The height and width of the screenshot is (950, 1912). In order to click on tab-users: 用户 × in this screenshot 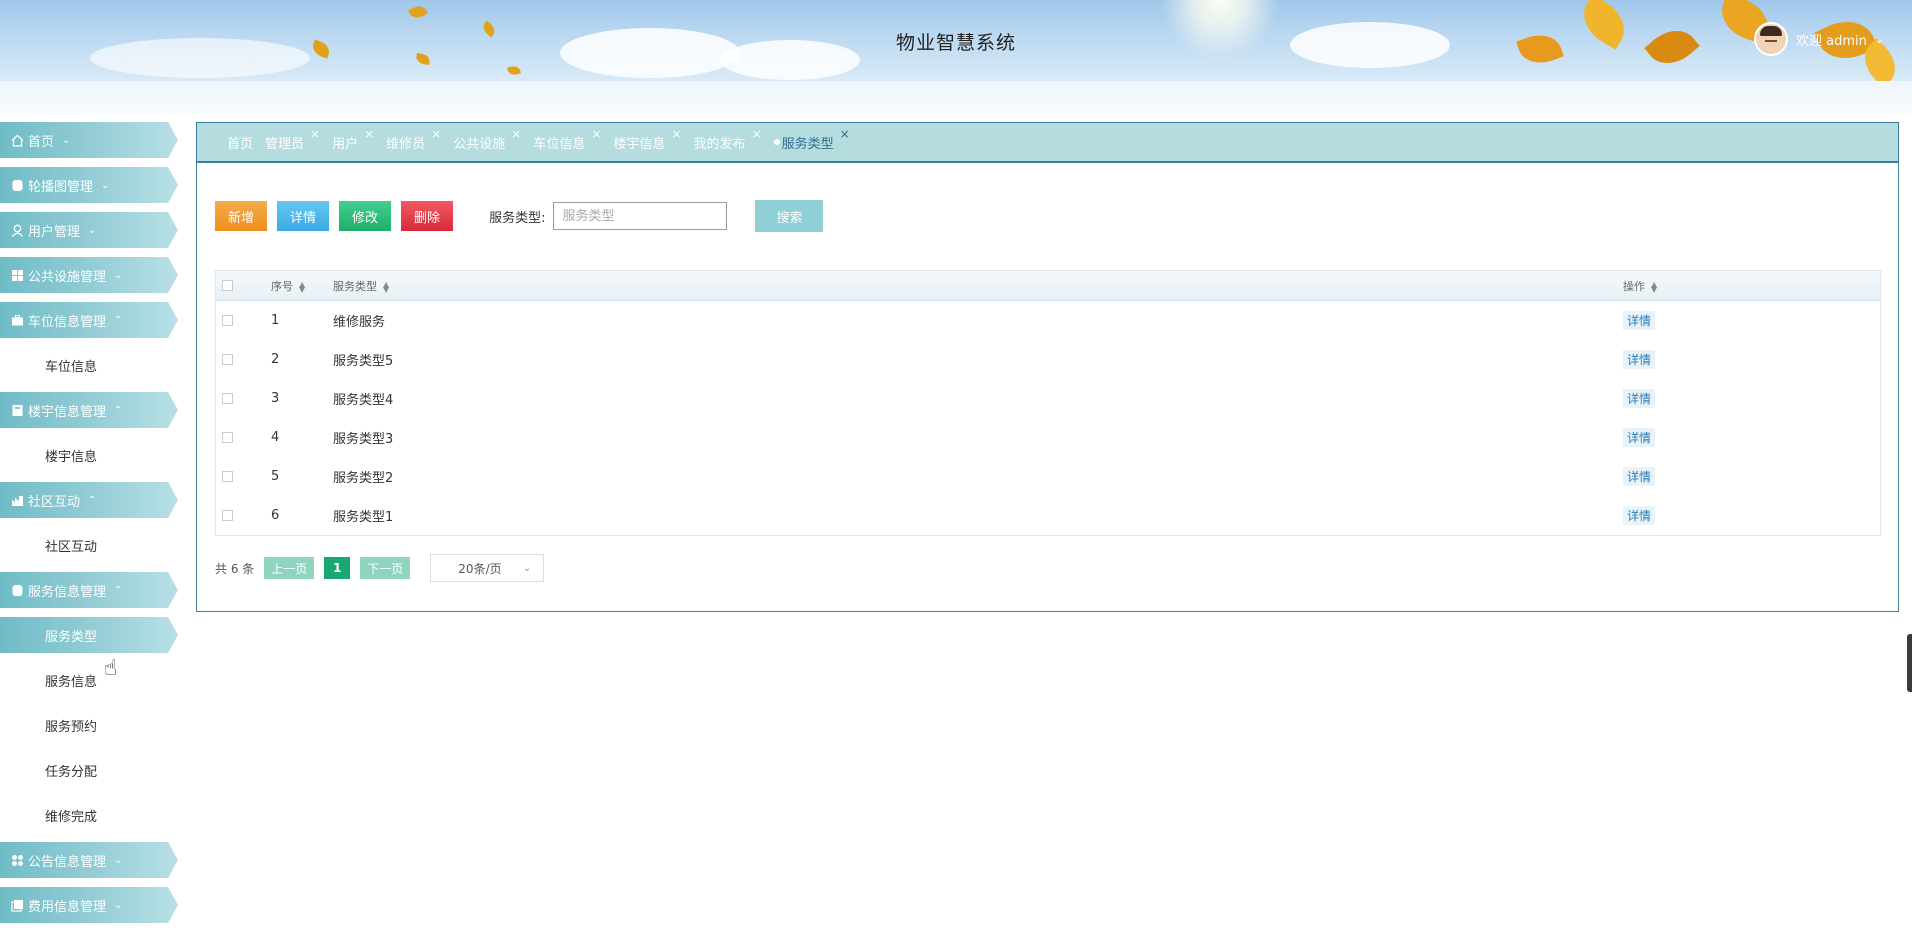, I will do `click(353, 139)`.